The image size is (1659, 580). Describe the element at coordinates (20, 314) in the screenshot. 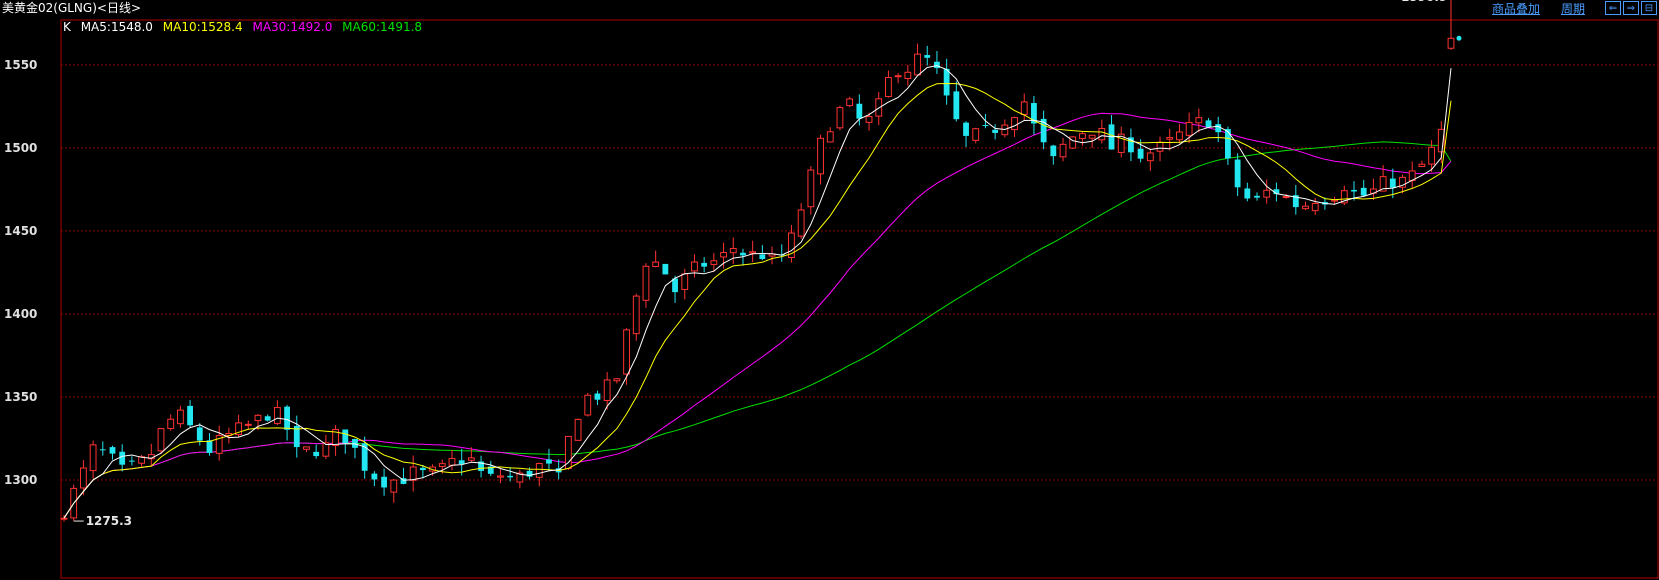

I see `y-tick-label: 1400` at that location.